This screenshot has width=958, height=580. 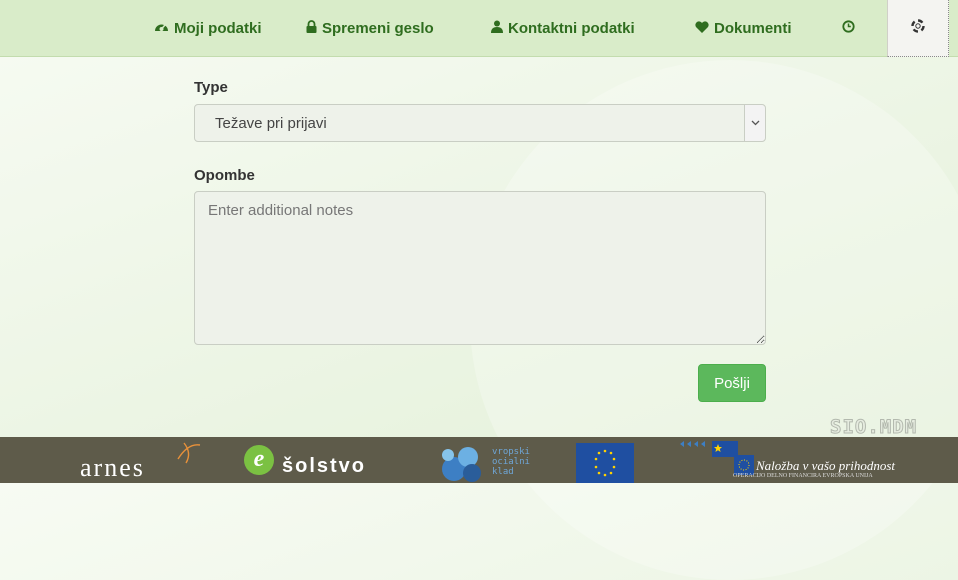 I want to click on lock-icon, so click(x=311, y=28).